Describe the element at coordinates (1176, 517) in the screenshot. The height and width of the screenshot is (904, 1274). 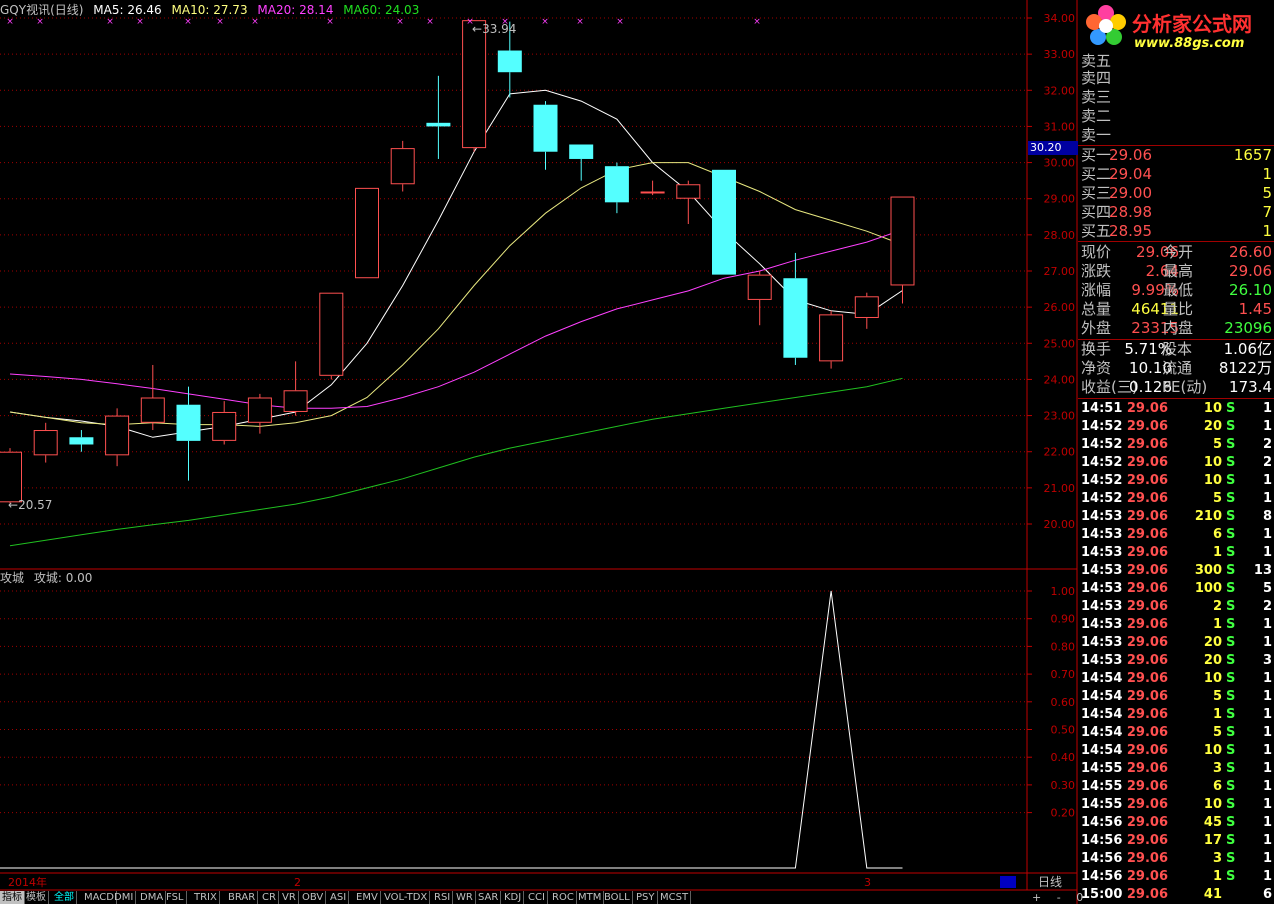
I see `tick-row: 14:53 29.06 210 S 8` at that location.